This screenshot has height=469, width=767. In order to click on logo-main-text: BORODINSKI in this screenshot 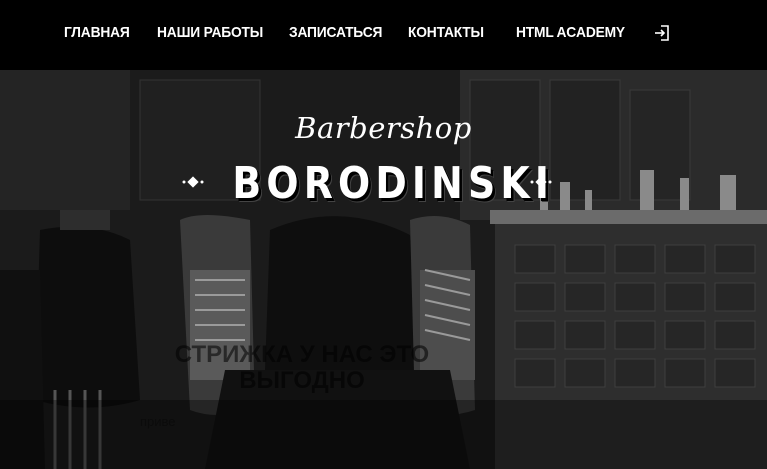, I will do `click(393, 183)`.